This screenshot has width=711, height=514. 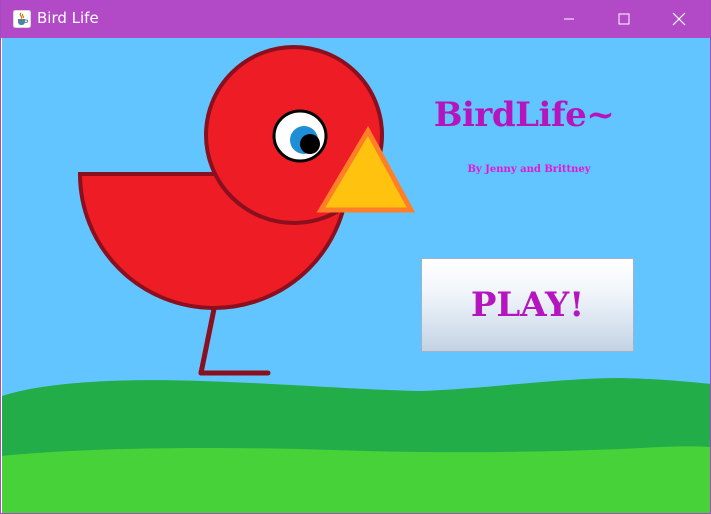 I want to click on maximize-icon, so click(x=624, y=19).